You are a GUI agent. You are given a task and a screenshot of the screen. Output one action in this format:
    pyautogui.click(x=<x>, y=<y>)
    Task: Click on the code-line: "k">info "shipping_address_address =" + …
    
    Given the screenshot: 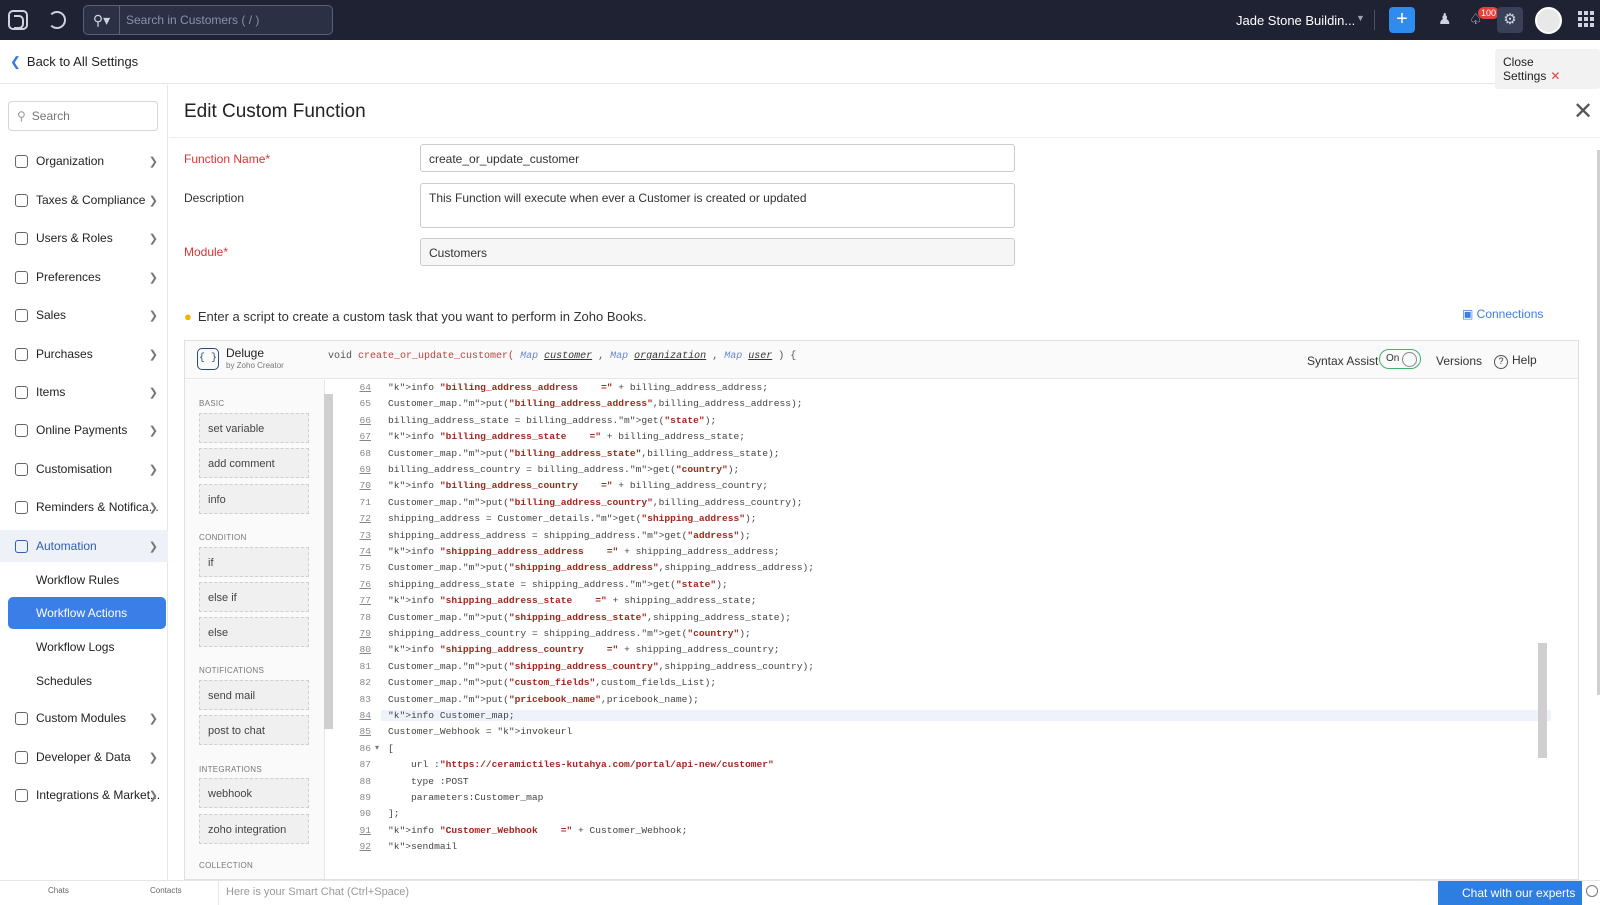 What is the action you would take?
    pyautogui.click(x=584, y=551)
    